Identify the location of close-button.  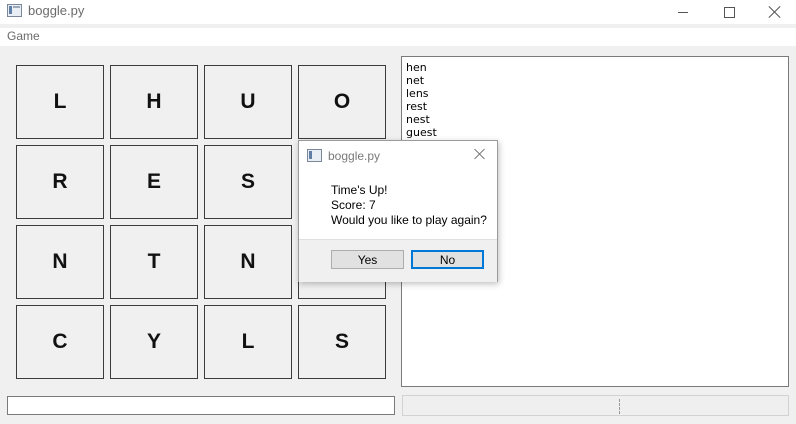
(774, 12).